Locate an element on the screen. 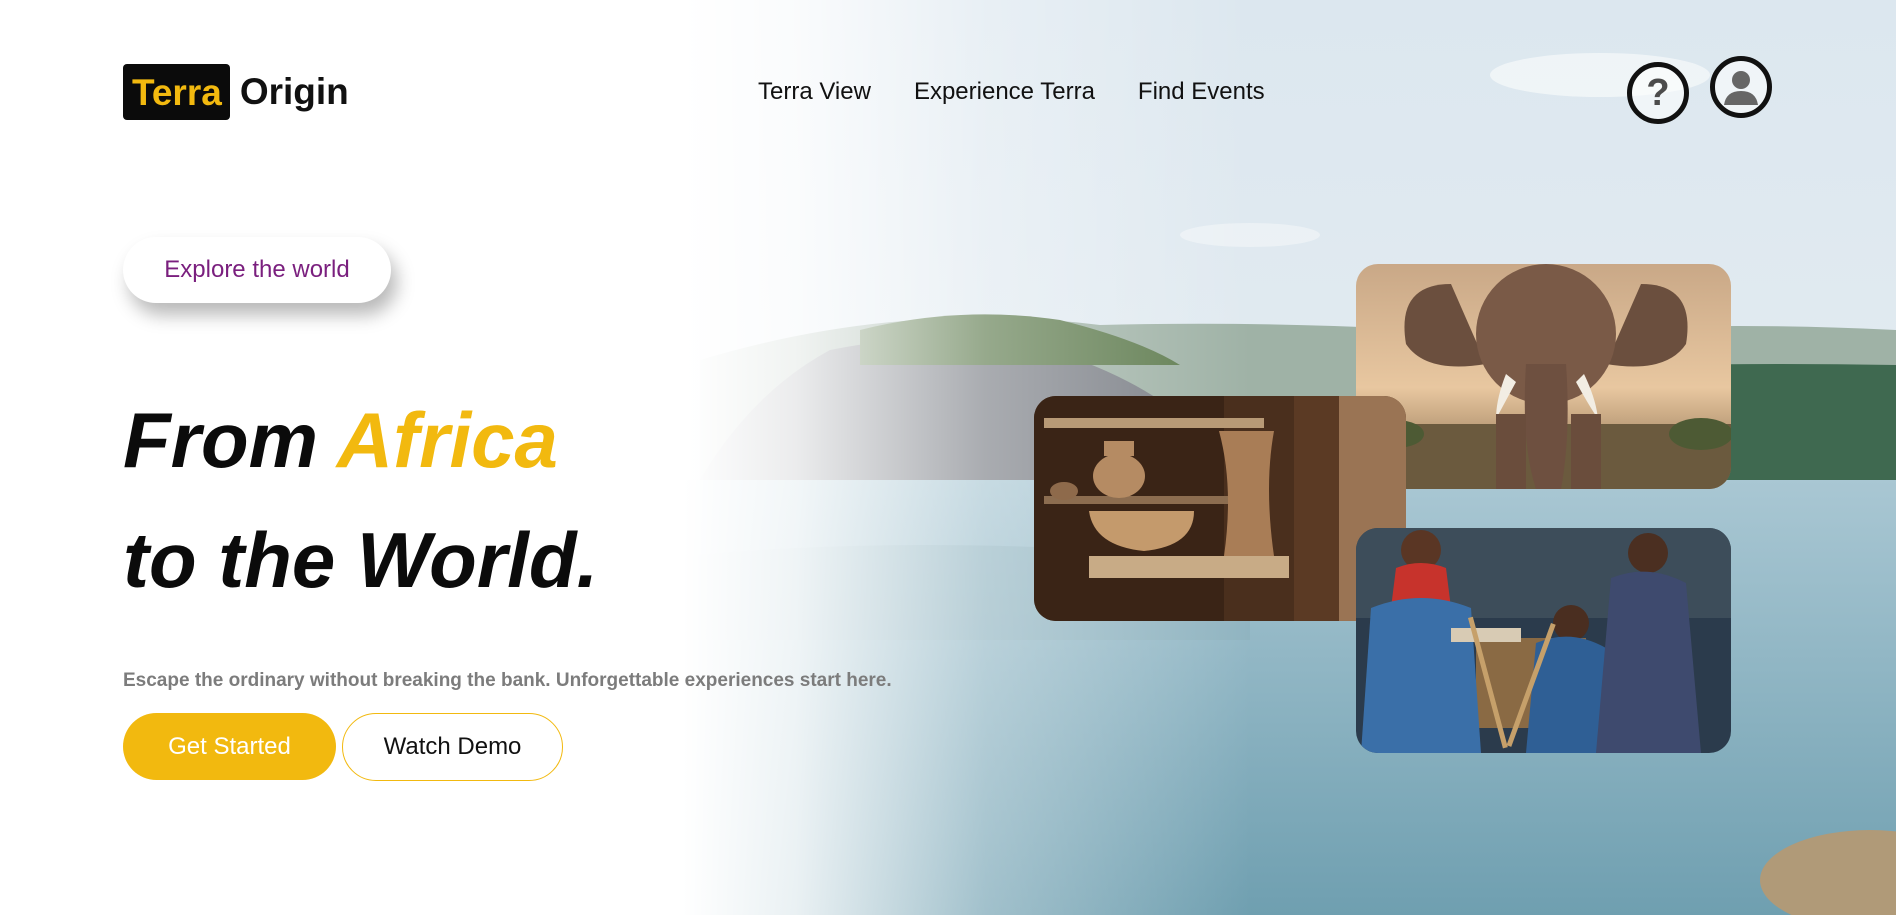  logo-box: Terra is located at coordinates (176, 92).